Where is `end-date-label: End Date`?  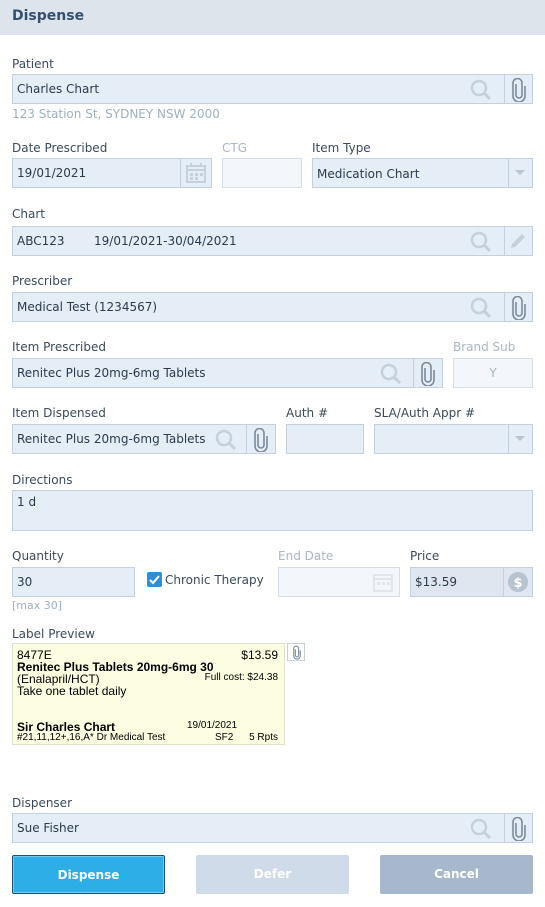
end-date-label: End Date is located at coordinates (306, 556).